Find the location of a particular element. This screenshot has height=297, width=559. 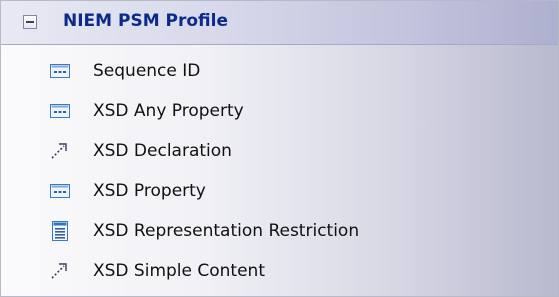

toolbox-item-label: XSD Declaration is located at coordinates (162, 151).